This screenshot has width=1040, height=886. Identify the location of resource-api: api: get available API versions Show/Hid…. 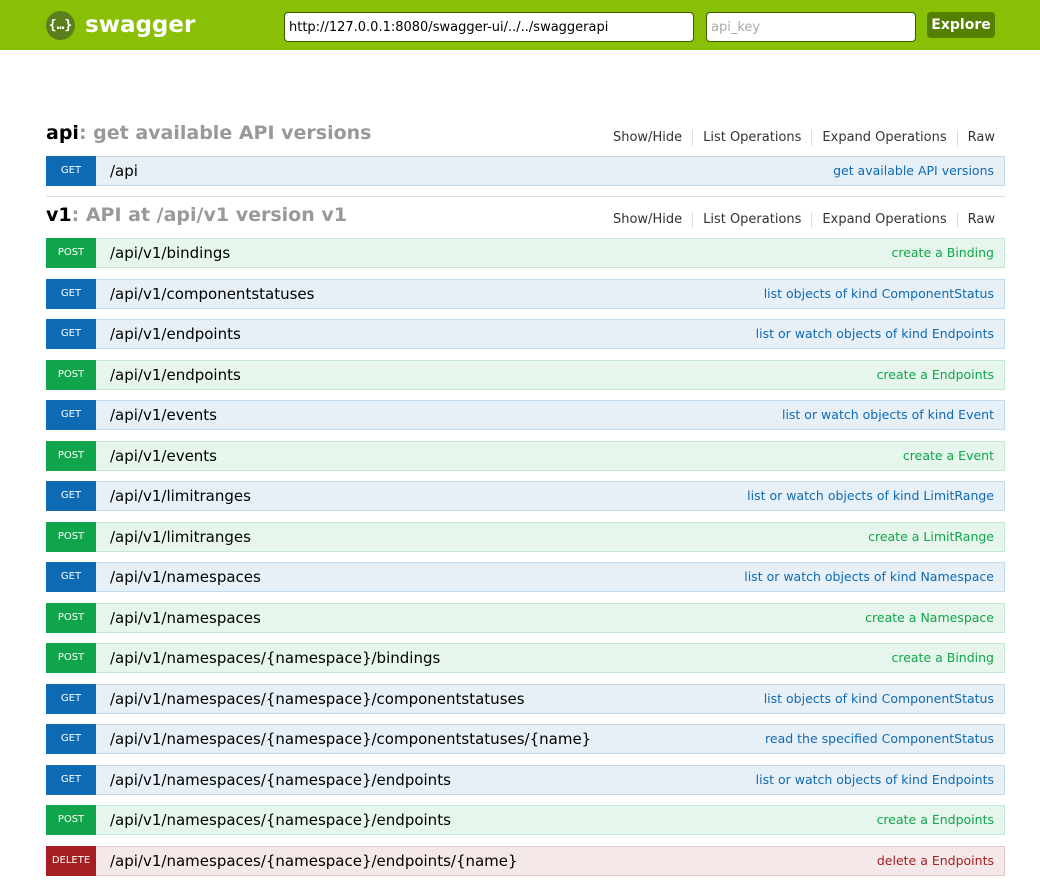
(525, 137).